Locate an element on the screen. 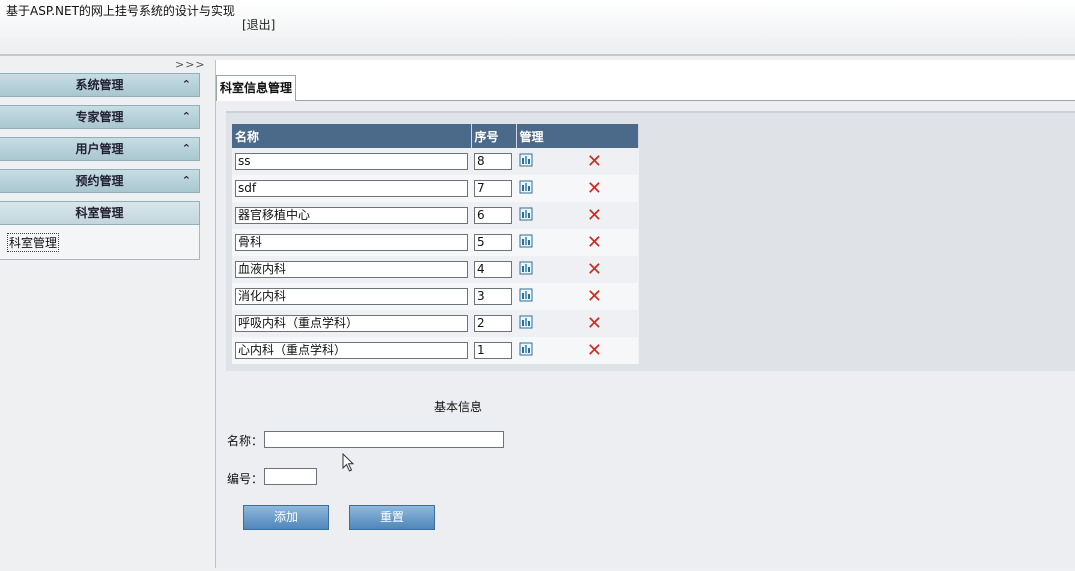  sidebar-item-label: 系统管理 is located at coordinates (99, 85).